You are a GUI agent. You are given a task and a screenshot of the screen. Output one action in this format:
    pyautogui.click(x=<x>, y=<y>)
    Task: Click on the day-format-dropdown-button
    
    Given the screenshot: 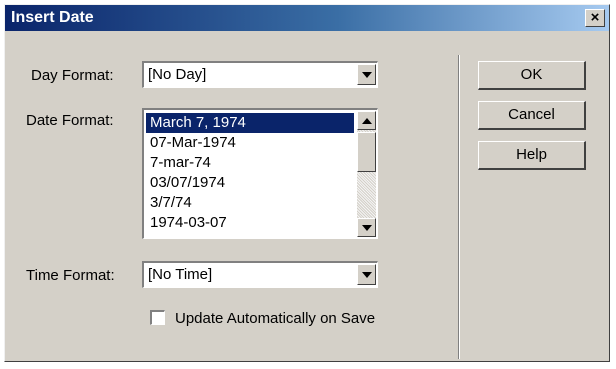 What is the action you would take?
    pyautogui.click(x=366, y=74)
    